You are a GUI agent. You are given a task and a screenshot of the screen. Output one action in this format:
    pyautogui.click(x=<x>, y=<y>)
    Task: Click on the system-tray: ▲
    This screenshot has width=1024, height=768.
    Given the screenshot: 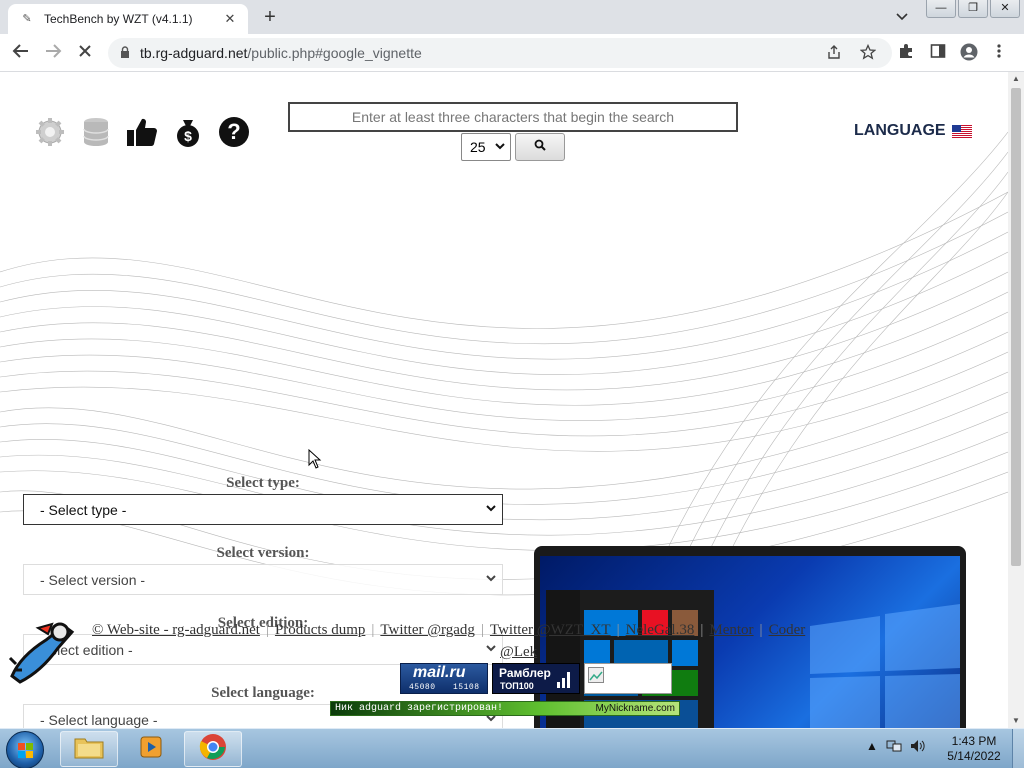 What is the action you would take?
    pyautogui.click(x=896, y=747)
    